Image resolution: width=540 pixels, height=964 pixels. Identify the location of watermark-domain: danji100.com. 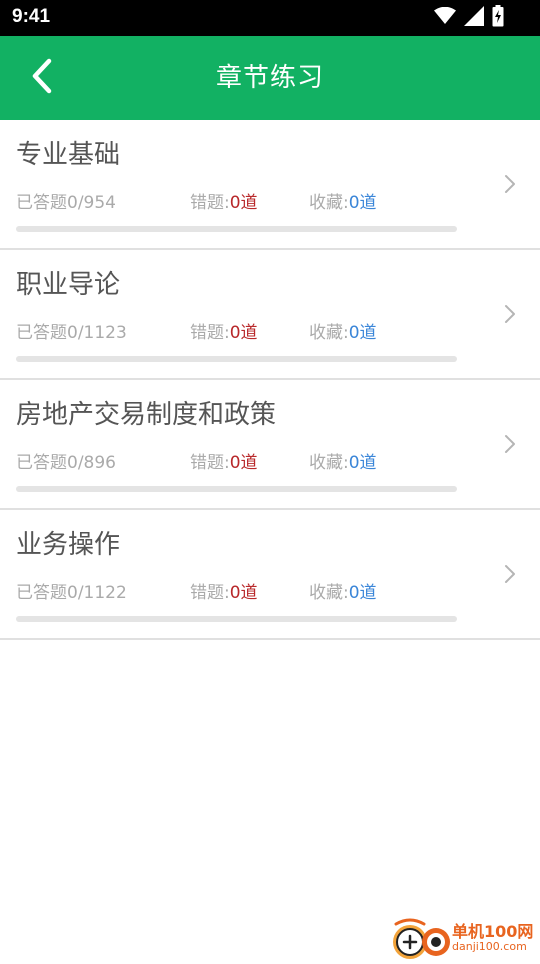
(489, 946).